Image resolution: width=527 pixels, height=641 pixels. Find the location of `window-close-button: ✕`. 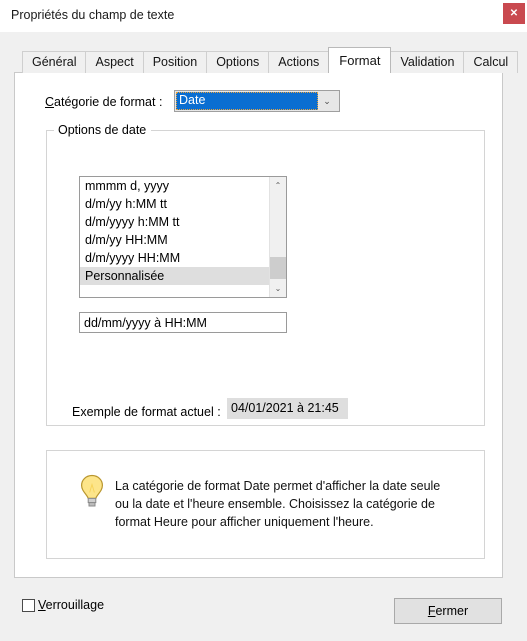

window-close-button: ✕ is located at coordinates (514, 13).